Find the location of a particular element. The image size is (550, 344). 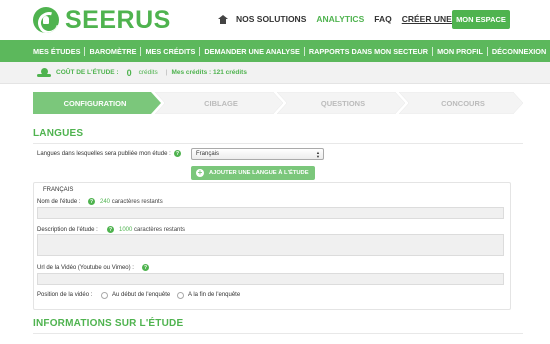

radio-video-start is located at coordinates (104, 295).